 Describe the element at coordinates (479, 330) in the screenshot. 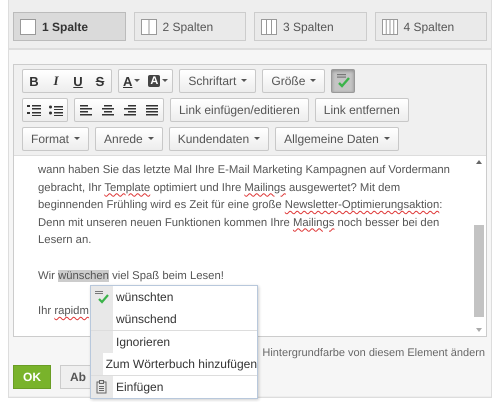

I see `scroll-down-icon` at that location.